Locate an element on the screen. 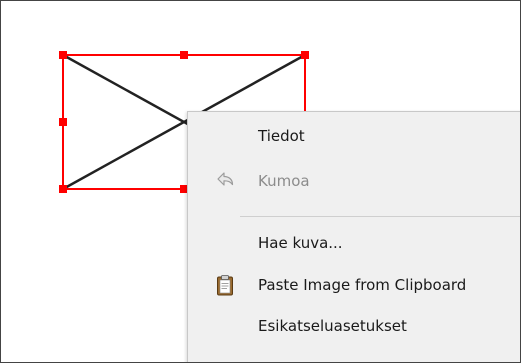 The height and width of the screenshot is (363, 521). menu-item-label: Esikatseluasetukset is located at coordinates (332, 326).